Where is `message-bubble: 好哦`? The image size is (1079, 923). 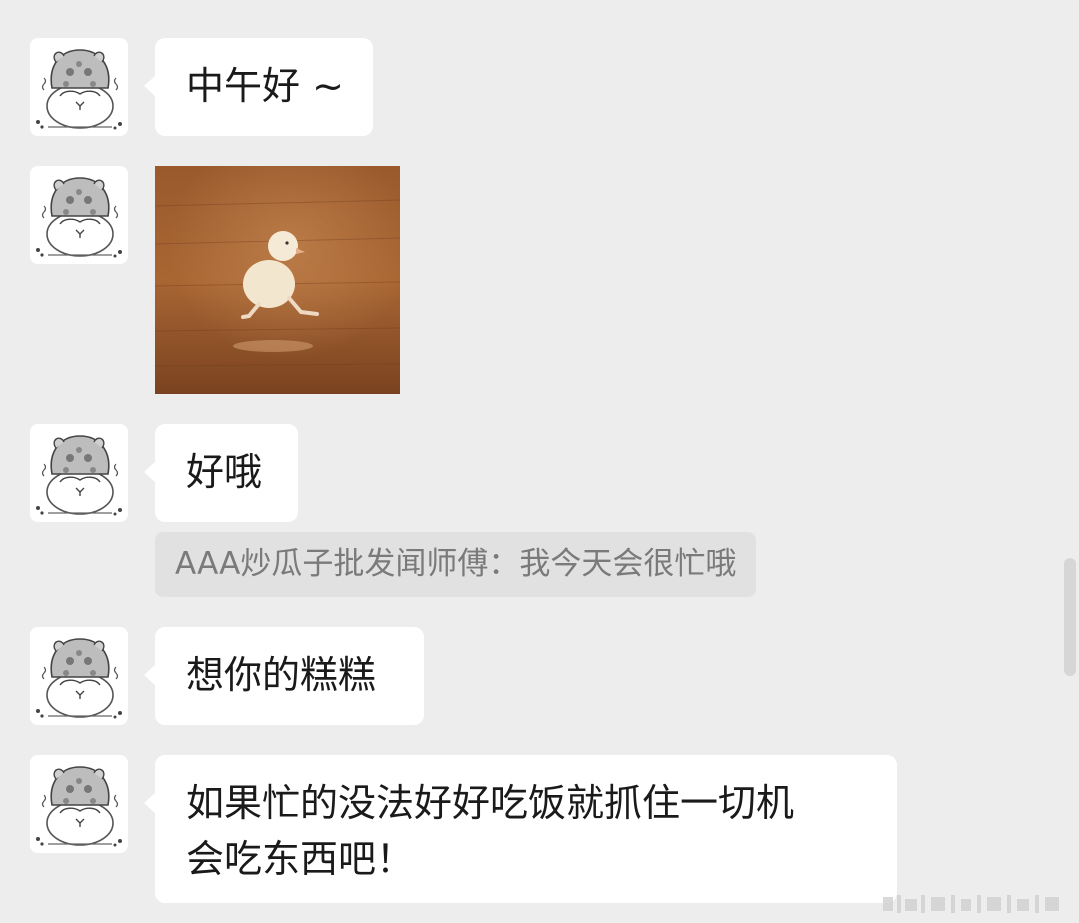
message-bubble: 好哦 is located at coordinates (221, 473).